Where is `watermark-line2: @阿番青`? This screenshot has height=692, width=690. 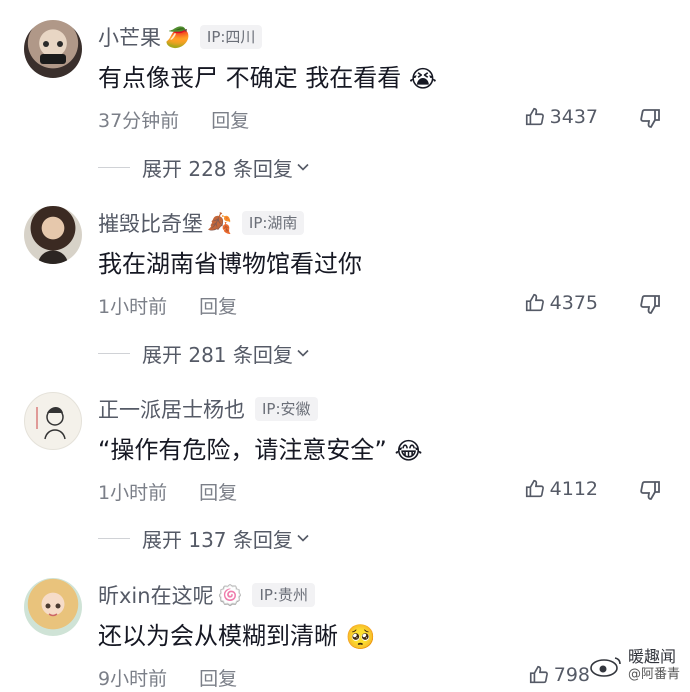 watermark-line2: @阿番青 is located at coordinates (653, 674).